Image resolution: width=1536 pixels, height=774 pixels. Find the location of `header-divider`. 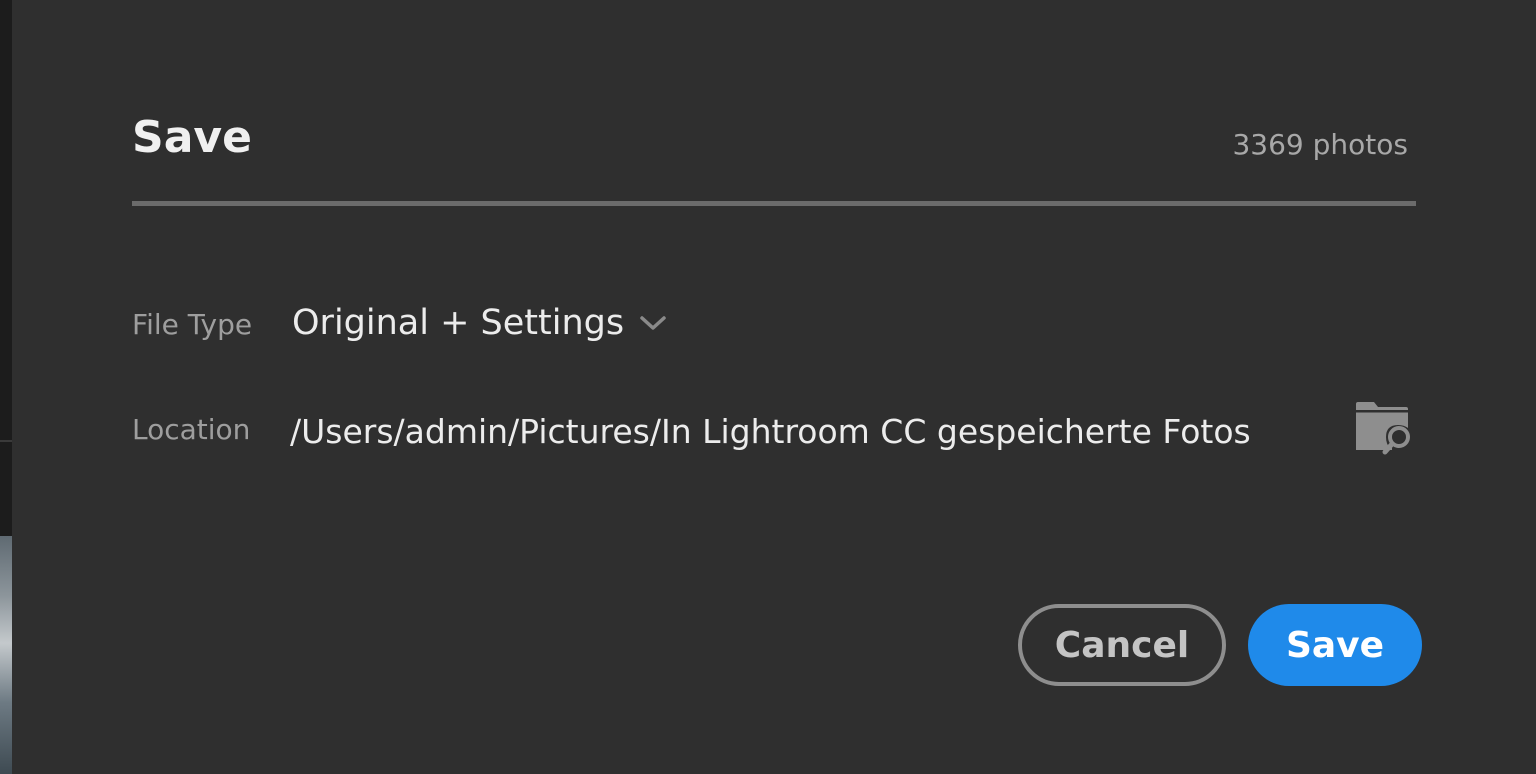

header-divider is located at coordinates (774, 203).